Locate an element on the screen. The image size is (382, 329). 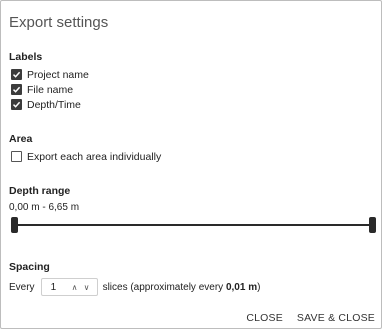
file-name-label: File name is located at coordinates (50, 89).